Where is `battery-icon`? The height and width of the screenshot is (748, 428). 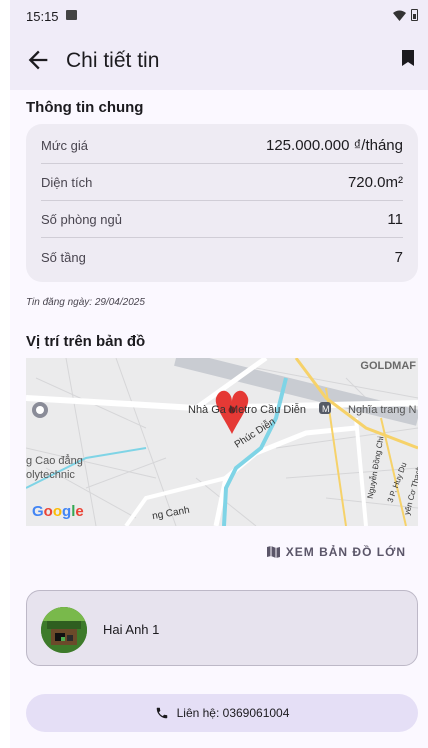
battery-icon is located at coordinates (414, 15).